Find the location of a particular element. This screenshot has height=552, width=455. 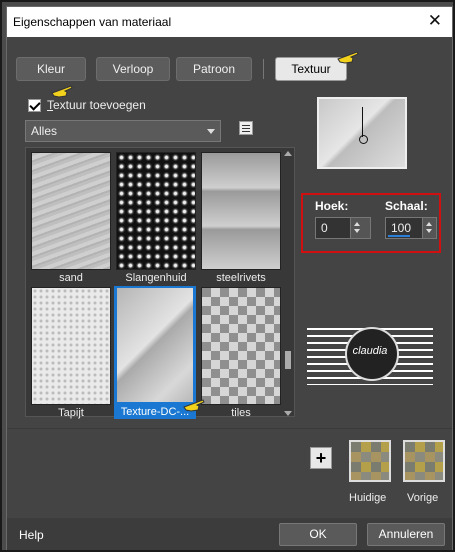

cancel-button: Annuleren is located at coordinates (406, 534).